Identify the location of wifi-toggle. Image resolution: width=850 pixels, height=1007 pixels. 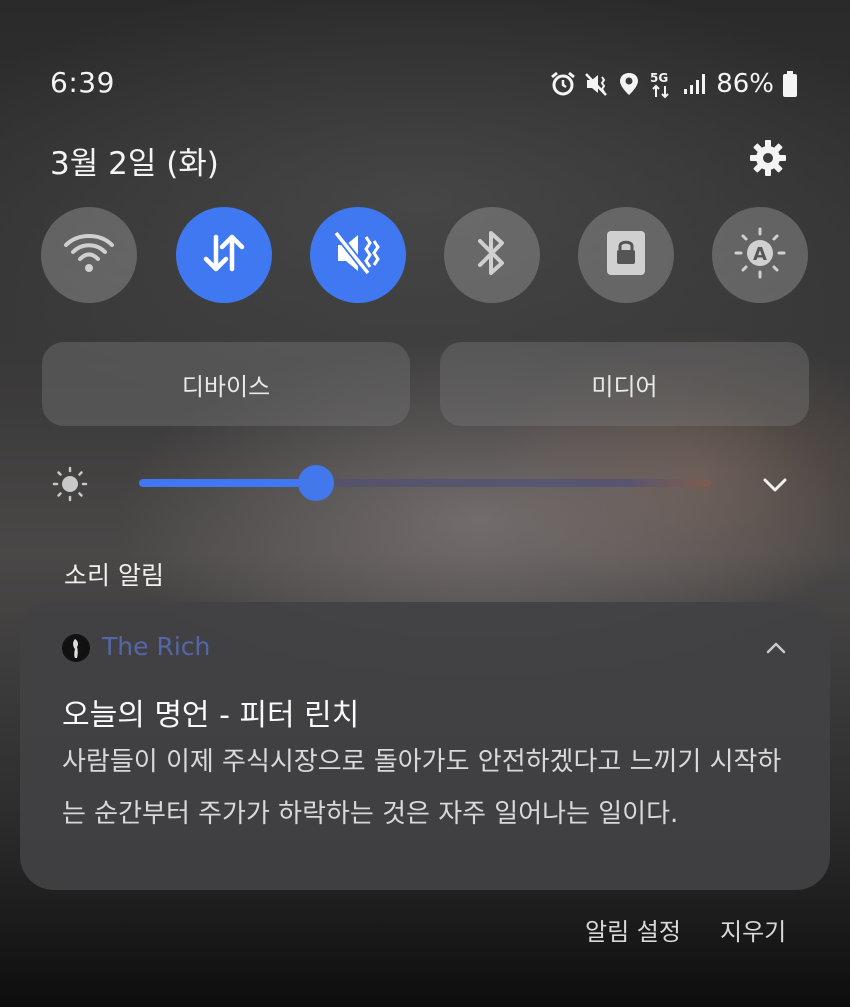
(89, 255).